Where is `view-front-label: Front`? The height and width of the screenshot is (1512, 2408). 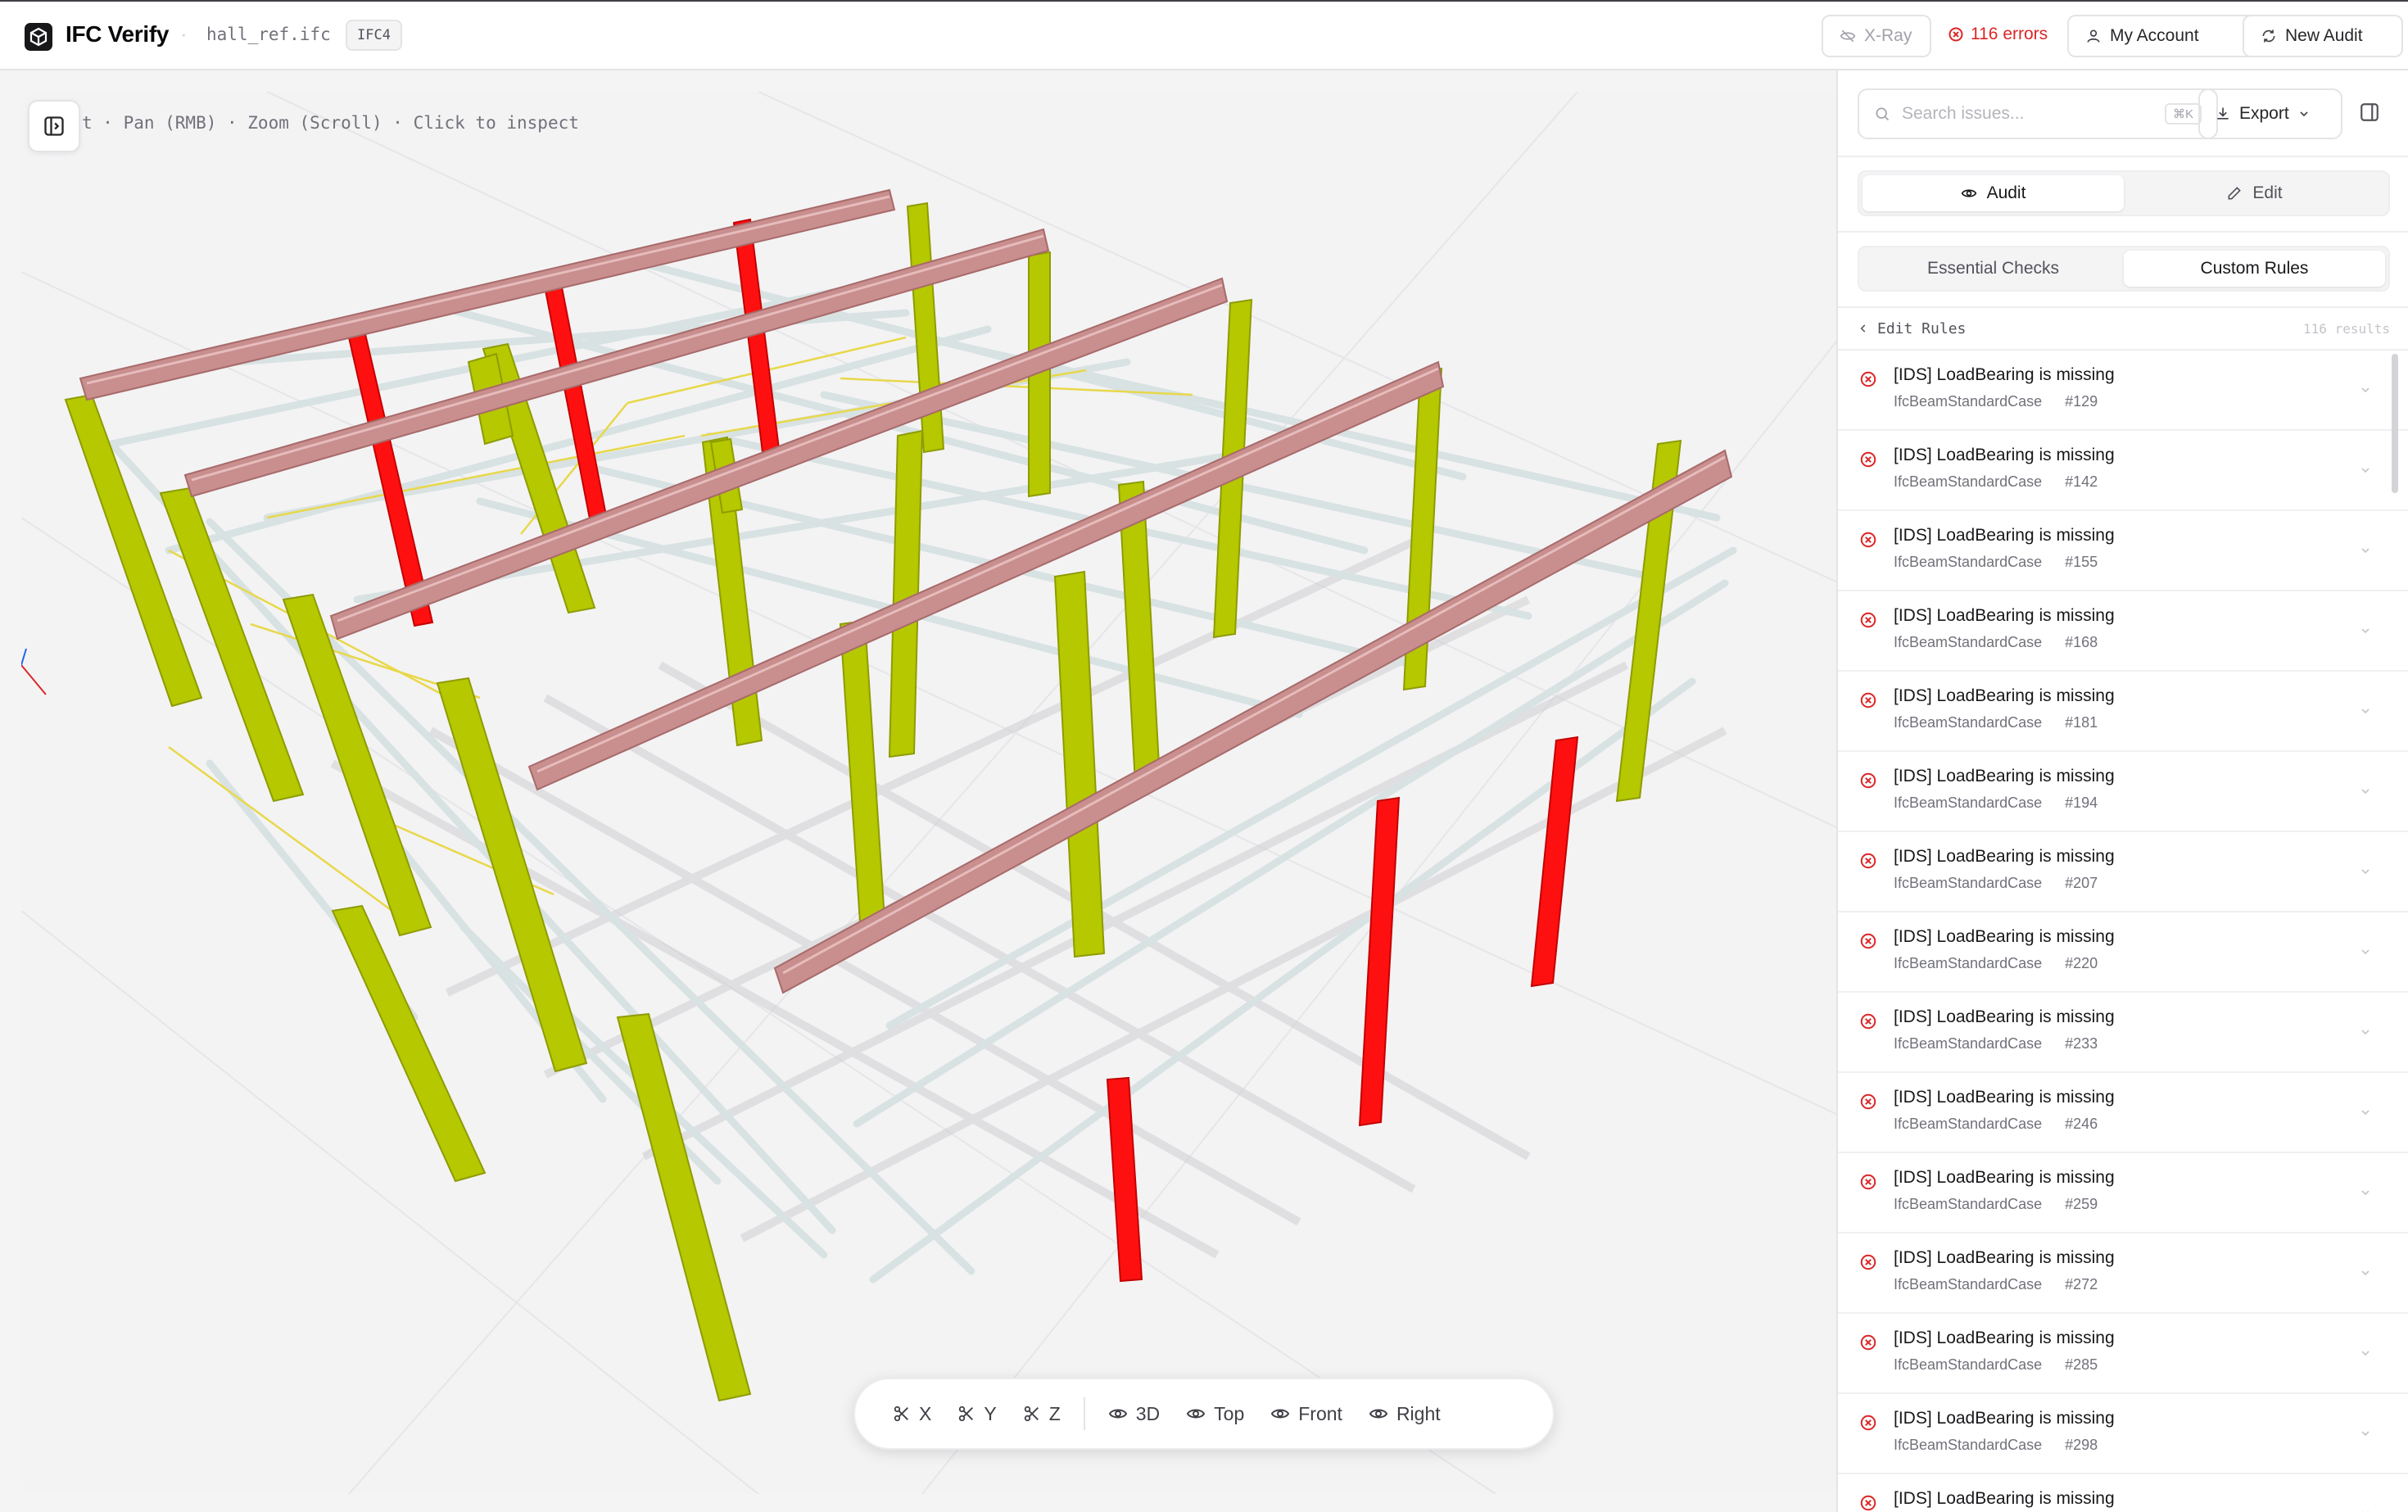 view-front-label: Front is located at coordinates (1320, 1413).